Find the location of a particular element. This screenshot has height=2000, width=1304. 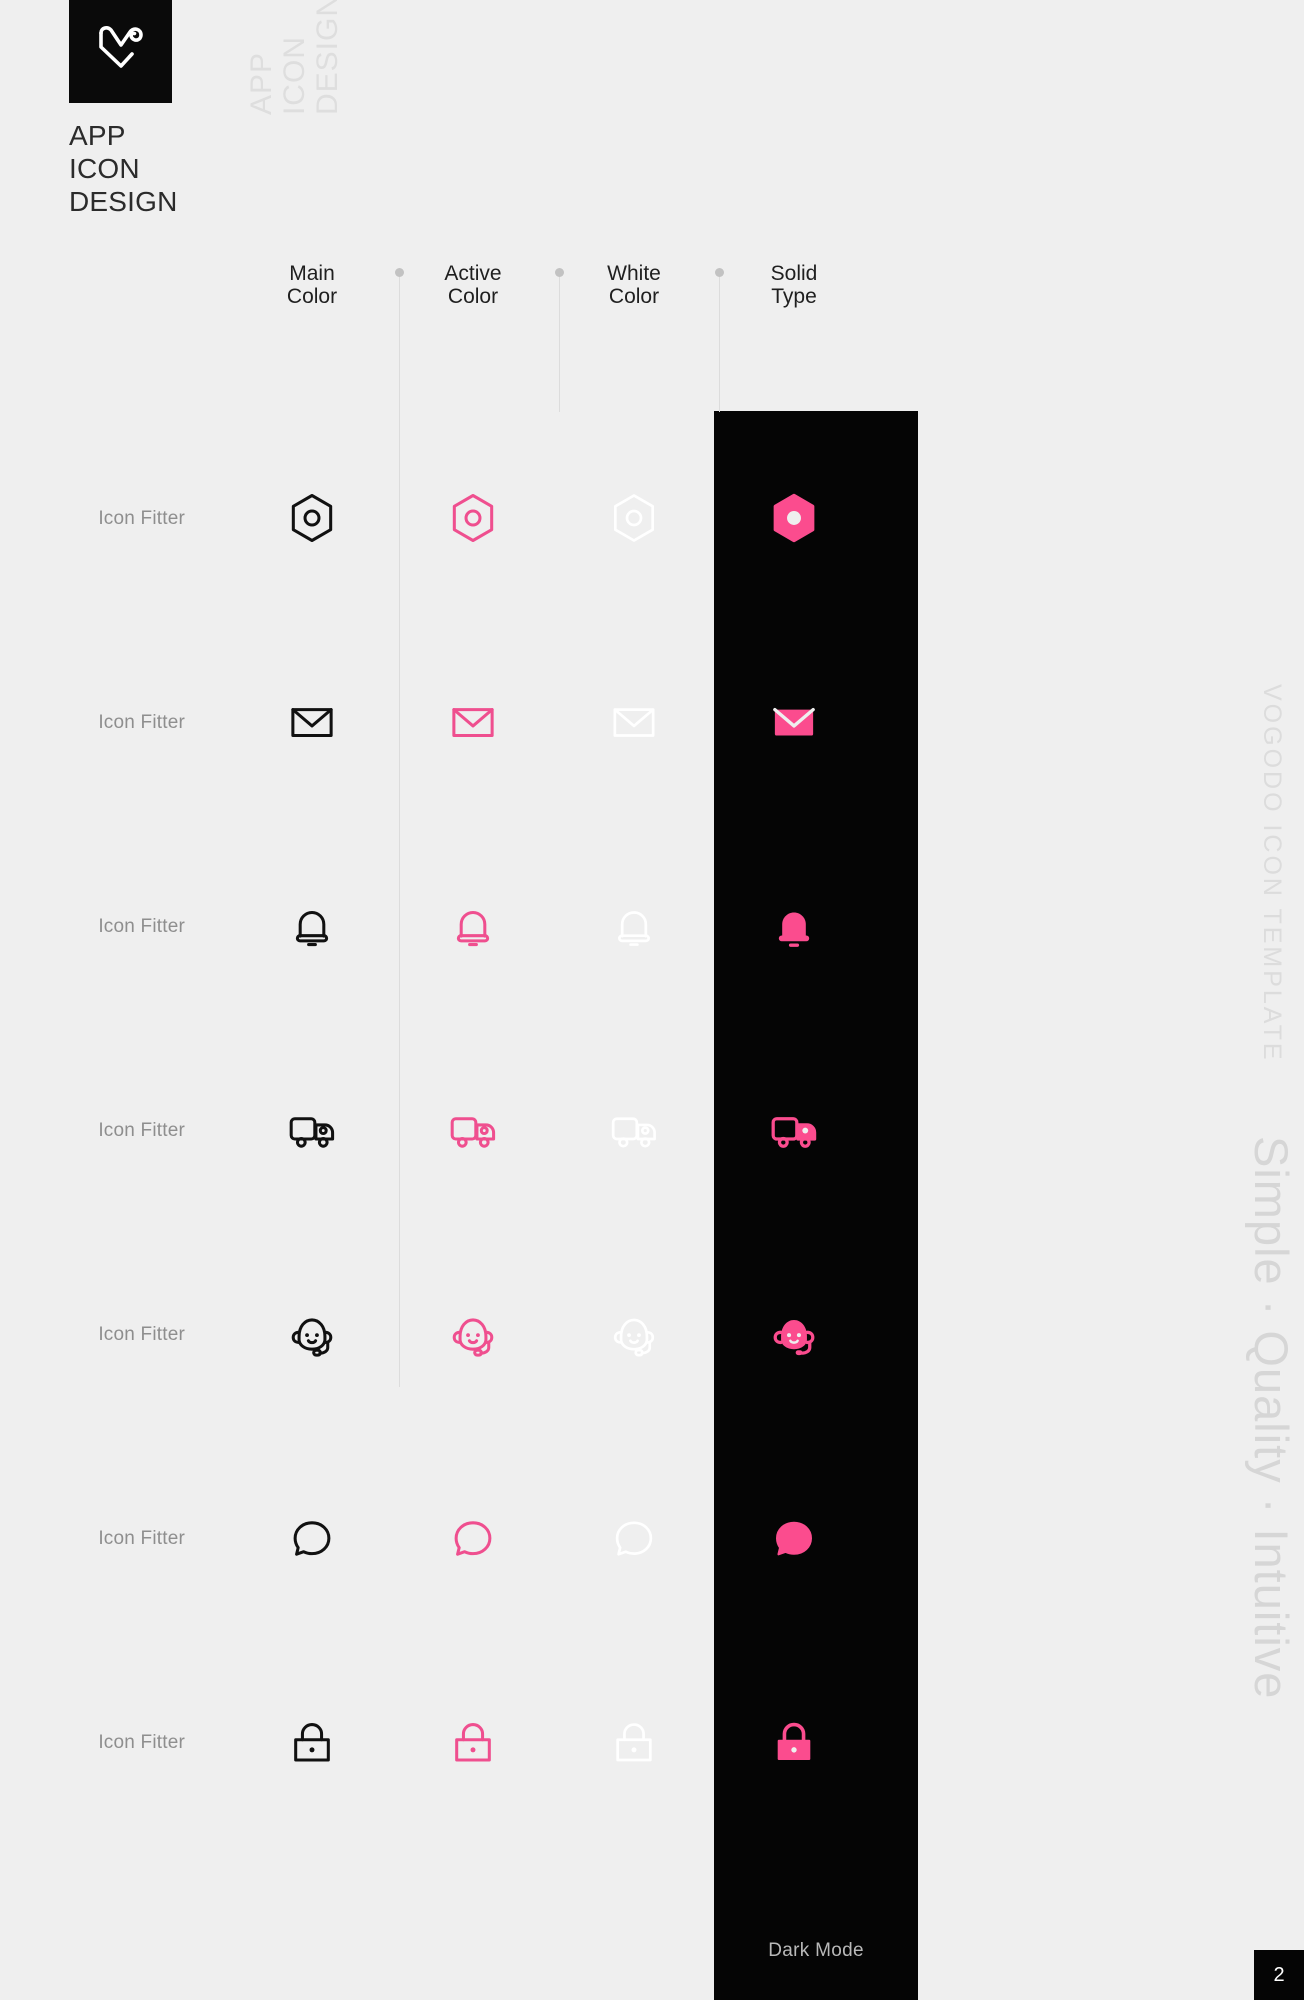

column-header-main-color: Main Color is located at coordinates (312, 285).